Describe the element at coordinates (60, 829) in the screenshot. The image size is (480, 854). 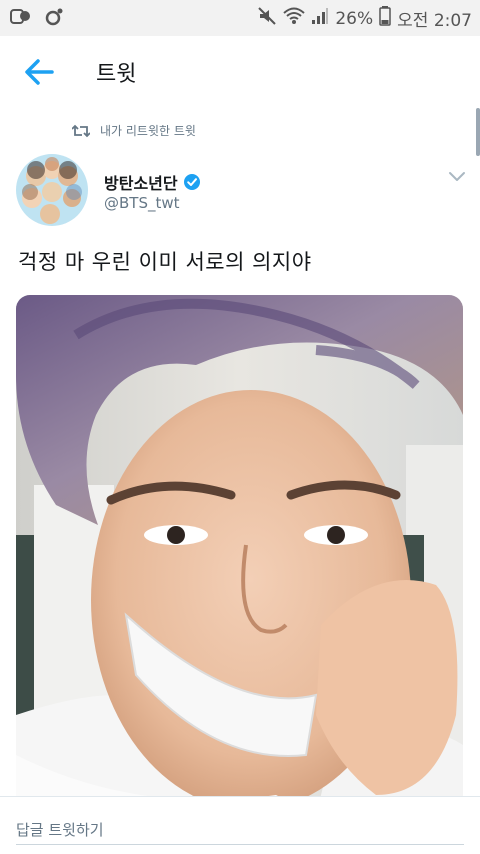
I see `reply-input: 답글 트윗하기` at that location.